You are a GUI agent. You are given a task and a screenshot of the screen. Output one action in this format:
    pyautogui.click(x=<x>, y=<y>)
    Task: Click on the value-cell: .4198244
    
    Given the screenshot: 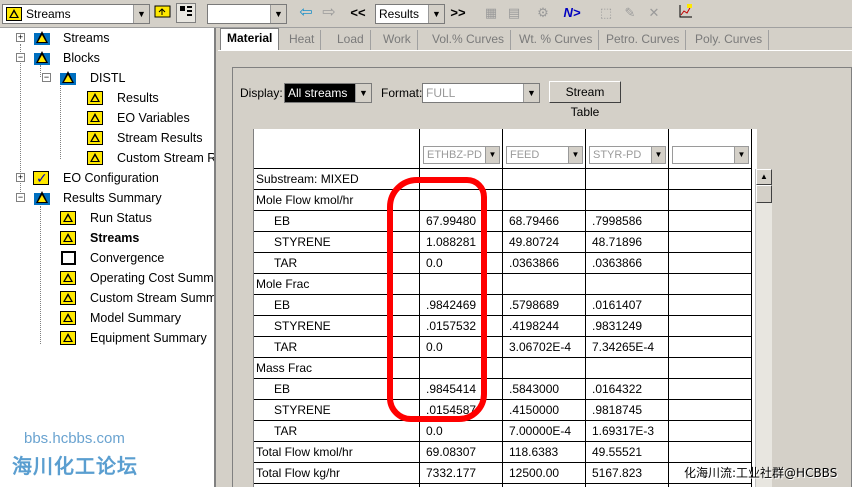 What is the action you would take?
    pyautogui.click(x=544, y=326)
    